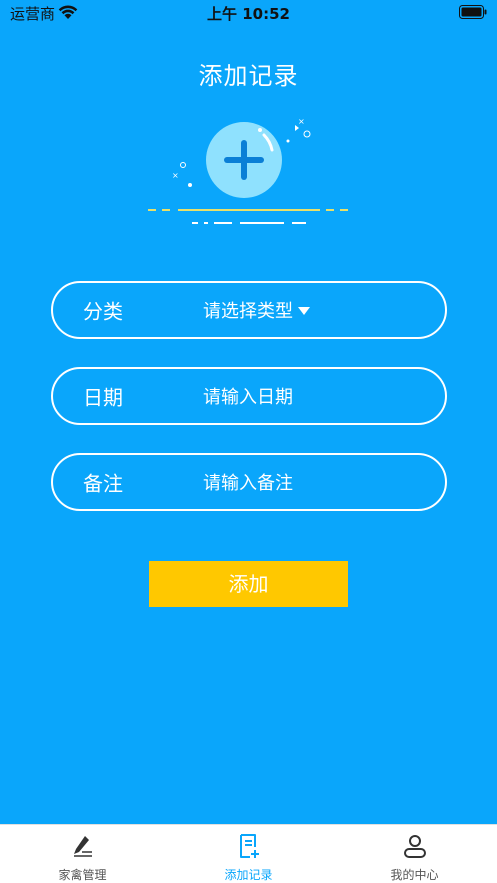 The image size is (497, 883). I want to click on date-input: 请输入日期, so click(248, 396).